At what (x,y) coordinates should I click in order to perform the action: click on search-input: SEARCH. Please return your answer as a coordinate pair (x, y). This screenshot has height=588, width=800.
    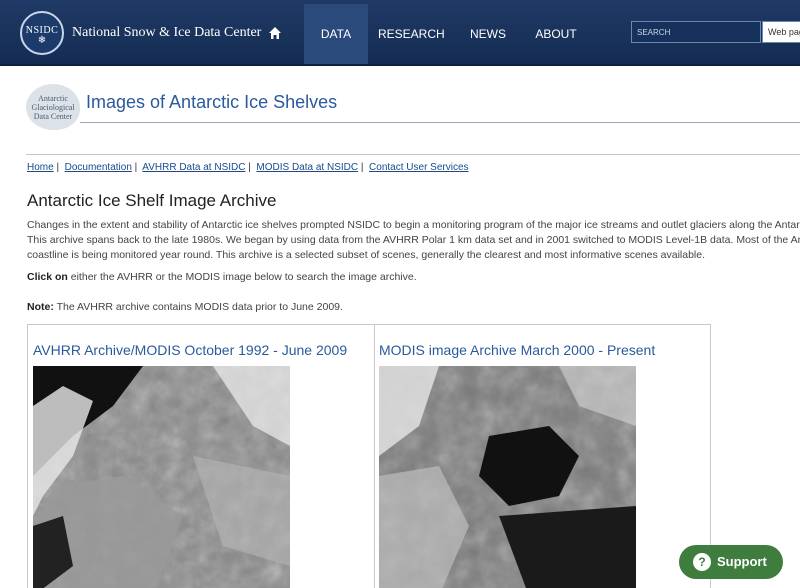
    Looking at the image, I should click on (696, 32).